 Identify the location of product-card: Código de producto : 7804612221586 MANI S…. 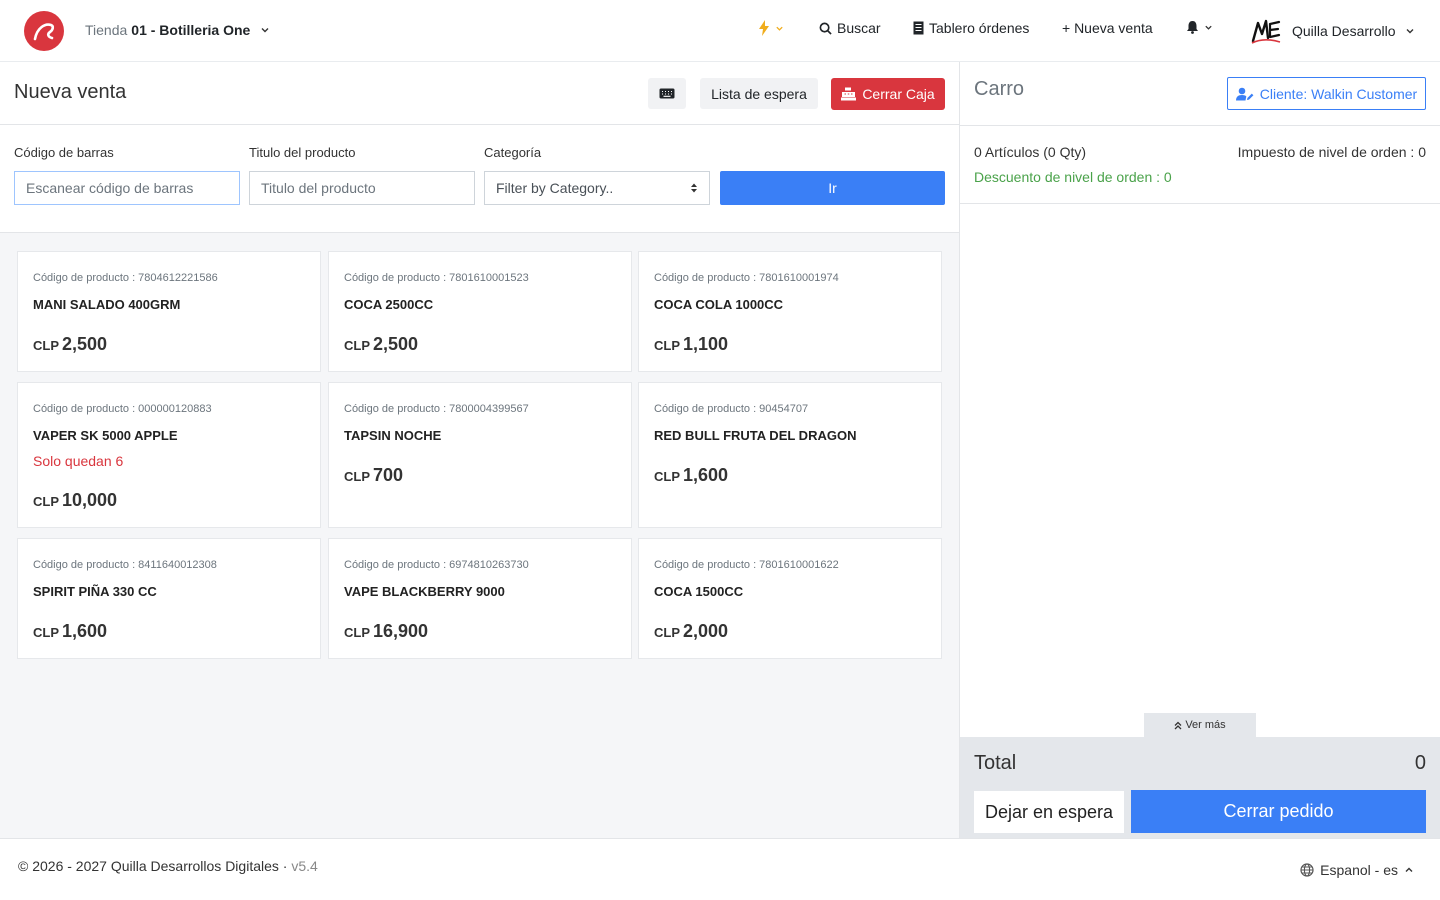
(169, 311).